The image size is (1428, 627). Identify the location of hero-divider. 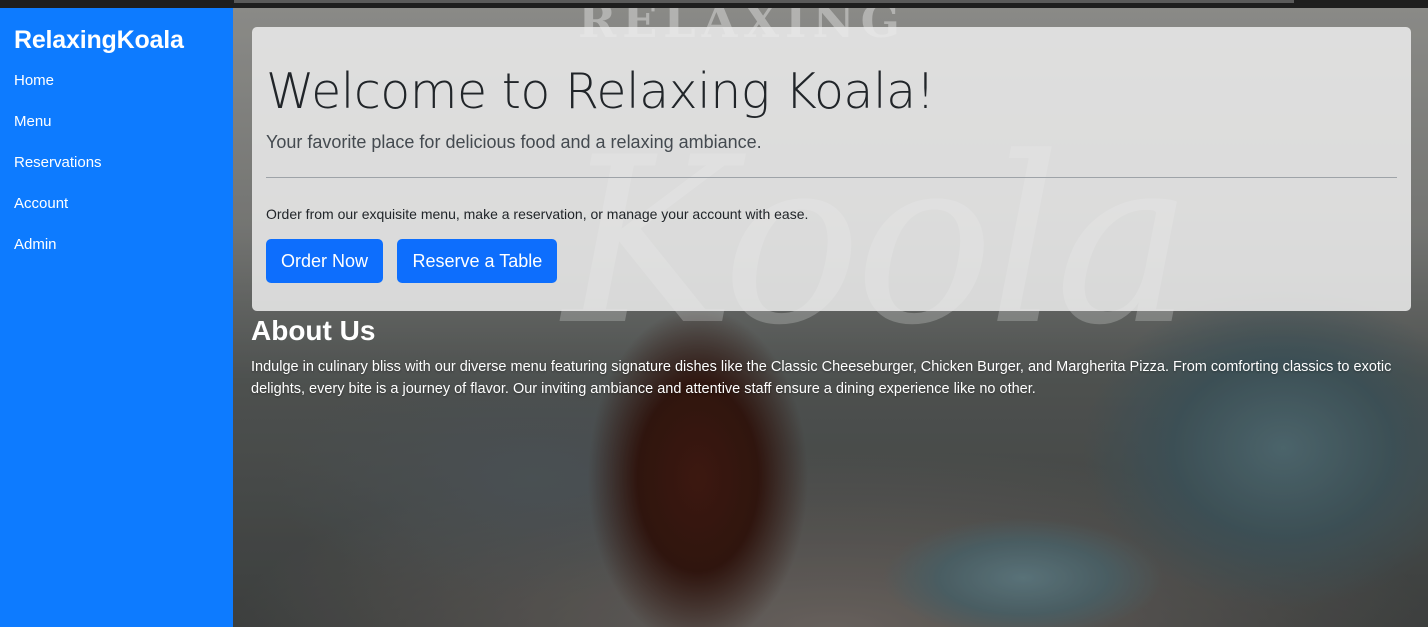
(831, 177).